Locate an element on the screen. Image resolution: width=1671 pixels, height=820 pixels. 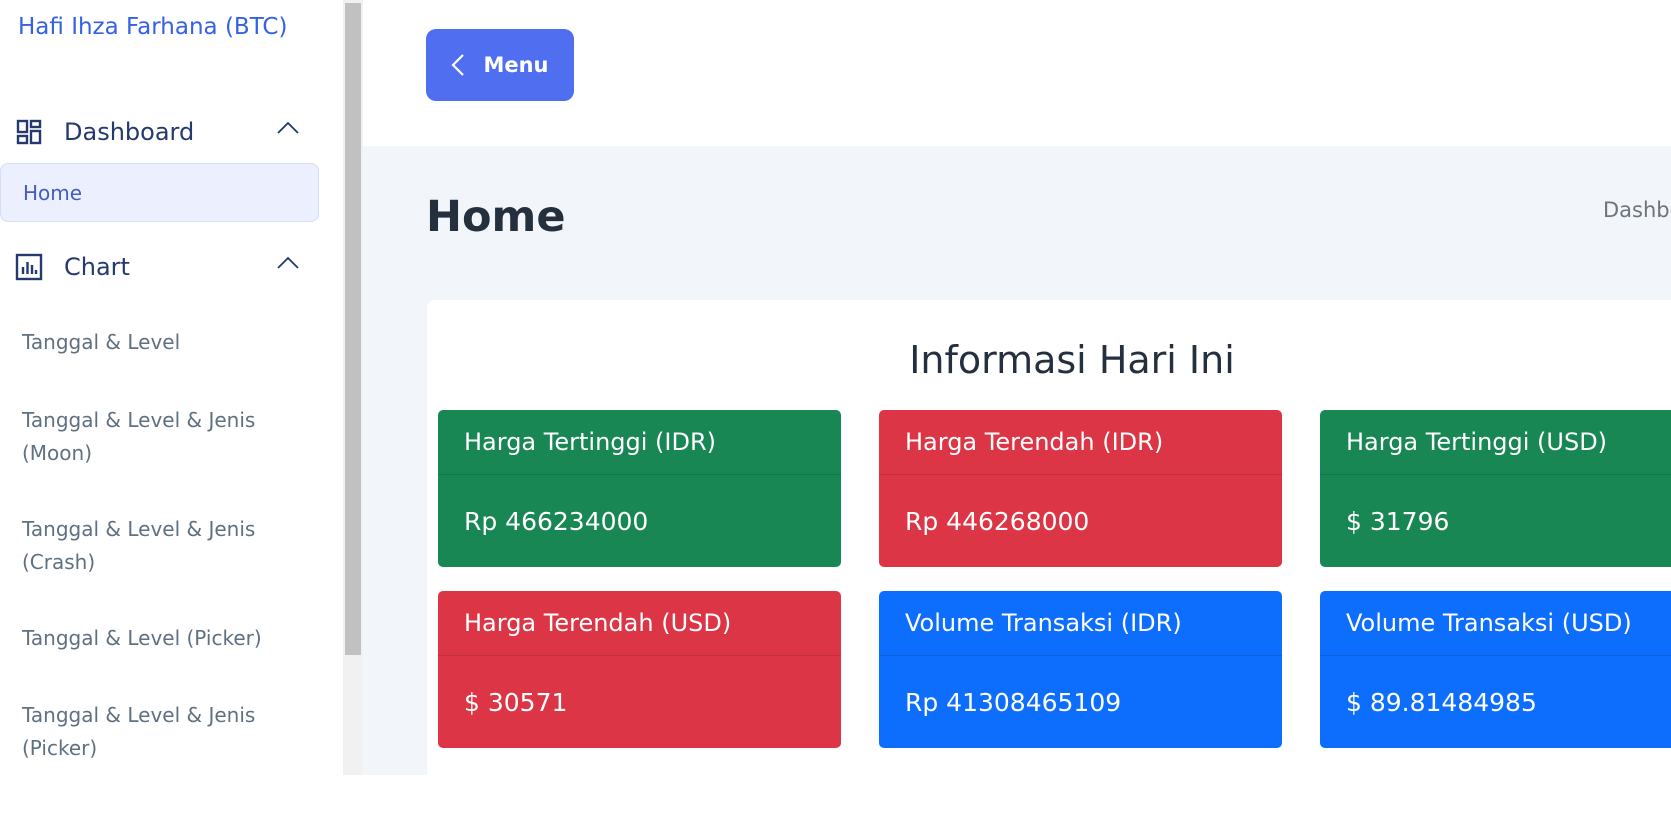
info-box-label: Harga Terendah (IDR) is located at coordinates (1080, 442).